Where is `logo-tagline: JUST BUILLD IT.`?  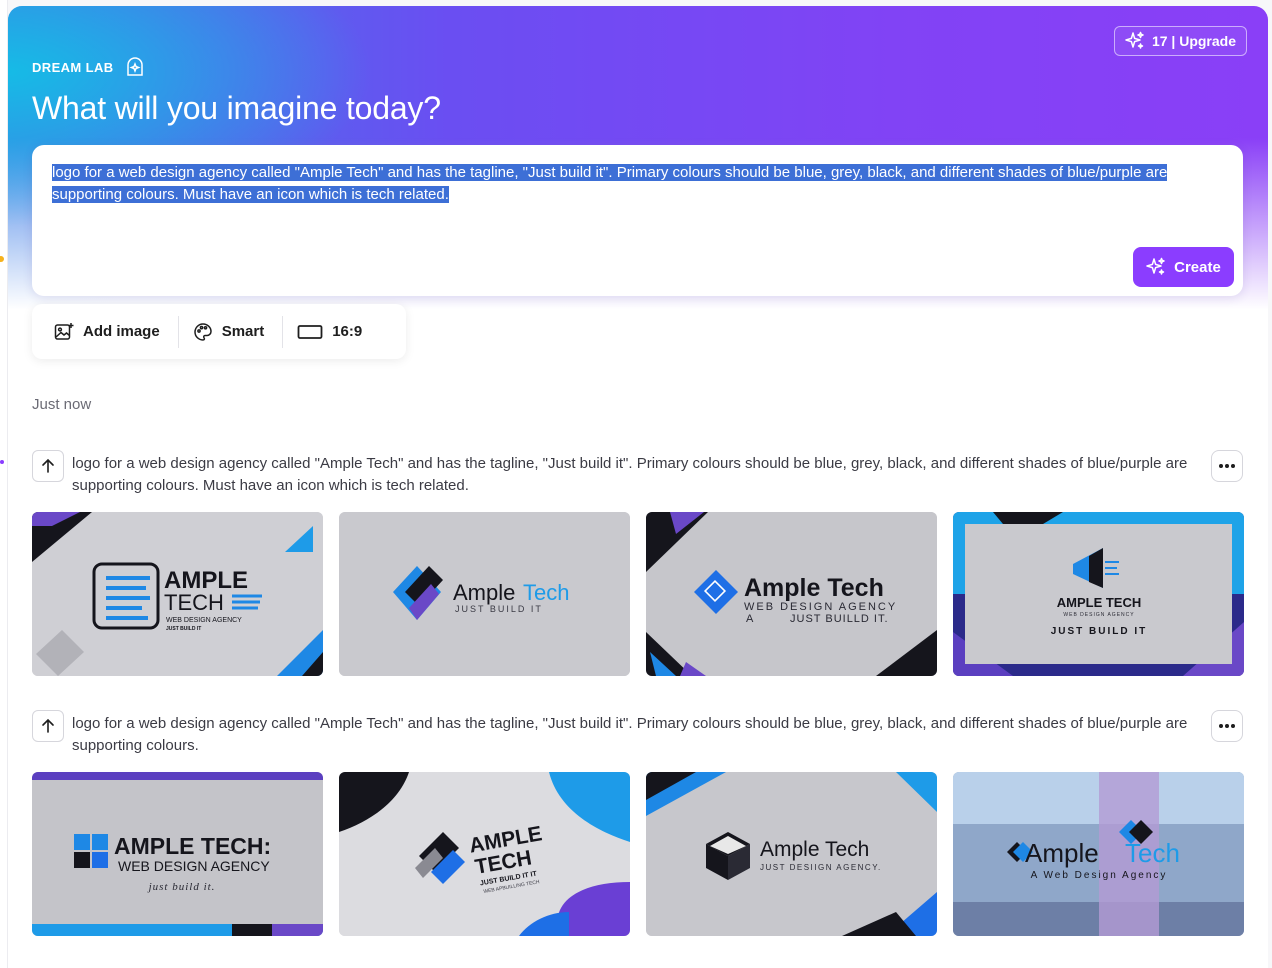 logo-tagline: JUST BUILLD IT. is located at coordinates (839, 619).